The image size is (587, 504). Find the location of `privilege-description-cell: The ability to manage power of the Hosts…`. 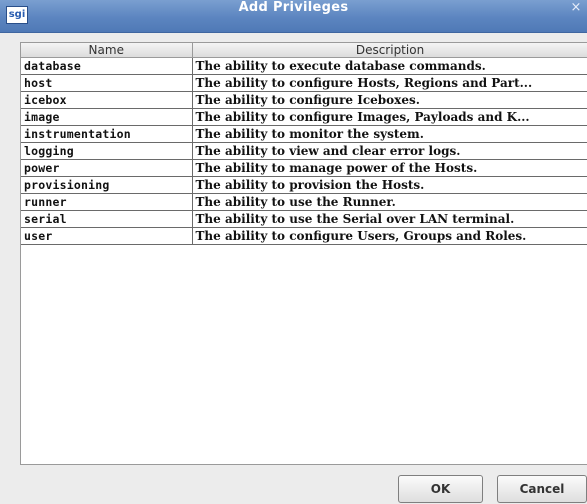

privilege-description-cell: The ability to manage power of the Hosts… is located at coordinates (389, 168).